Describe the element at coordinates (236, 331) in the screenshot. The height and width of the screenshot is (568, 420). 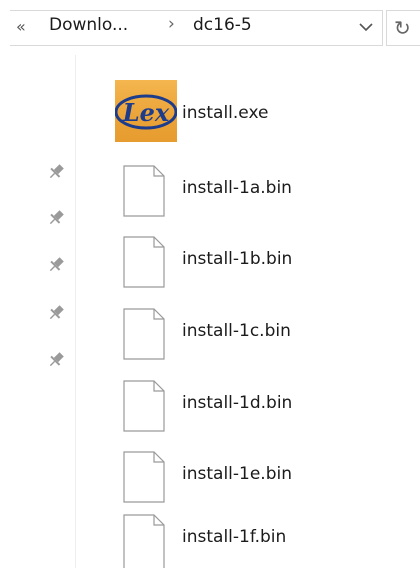
I see `file-name: install-1c.bin` at that location.